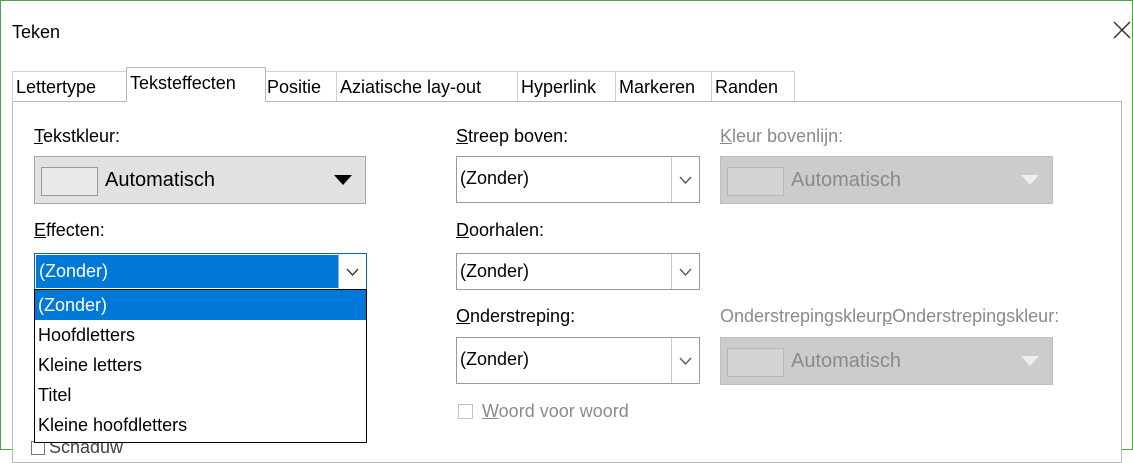 The image size is (1133, 463). I want to click on tab-markeren: Markeren, so click(664, 86).